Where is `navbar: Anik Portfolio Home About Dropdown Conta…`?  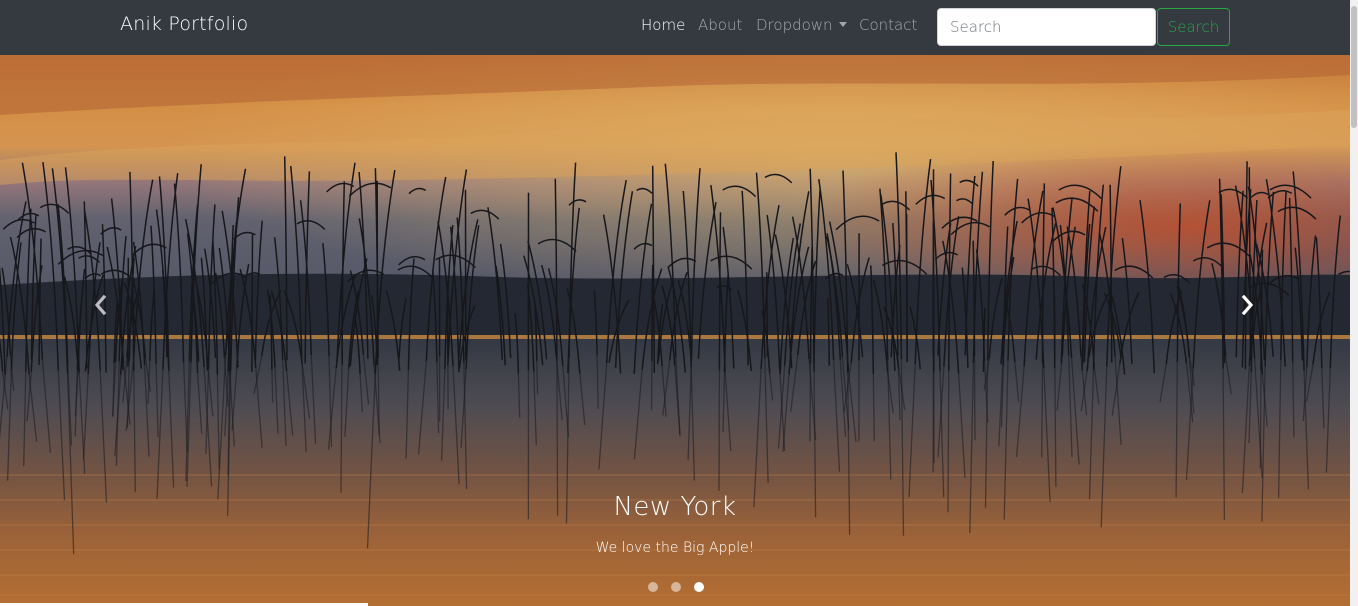
navbar: Anik Portfolio Home About Dropdown Conta… is located at coordinates (675, 27).